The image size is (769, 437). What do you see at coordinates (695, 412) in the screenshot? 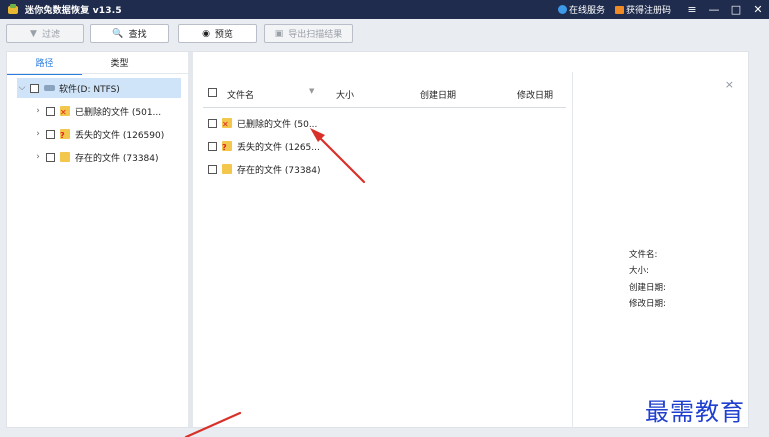
I see `watermark: 最需教育` at bounding box center [695, 412].